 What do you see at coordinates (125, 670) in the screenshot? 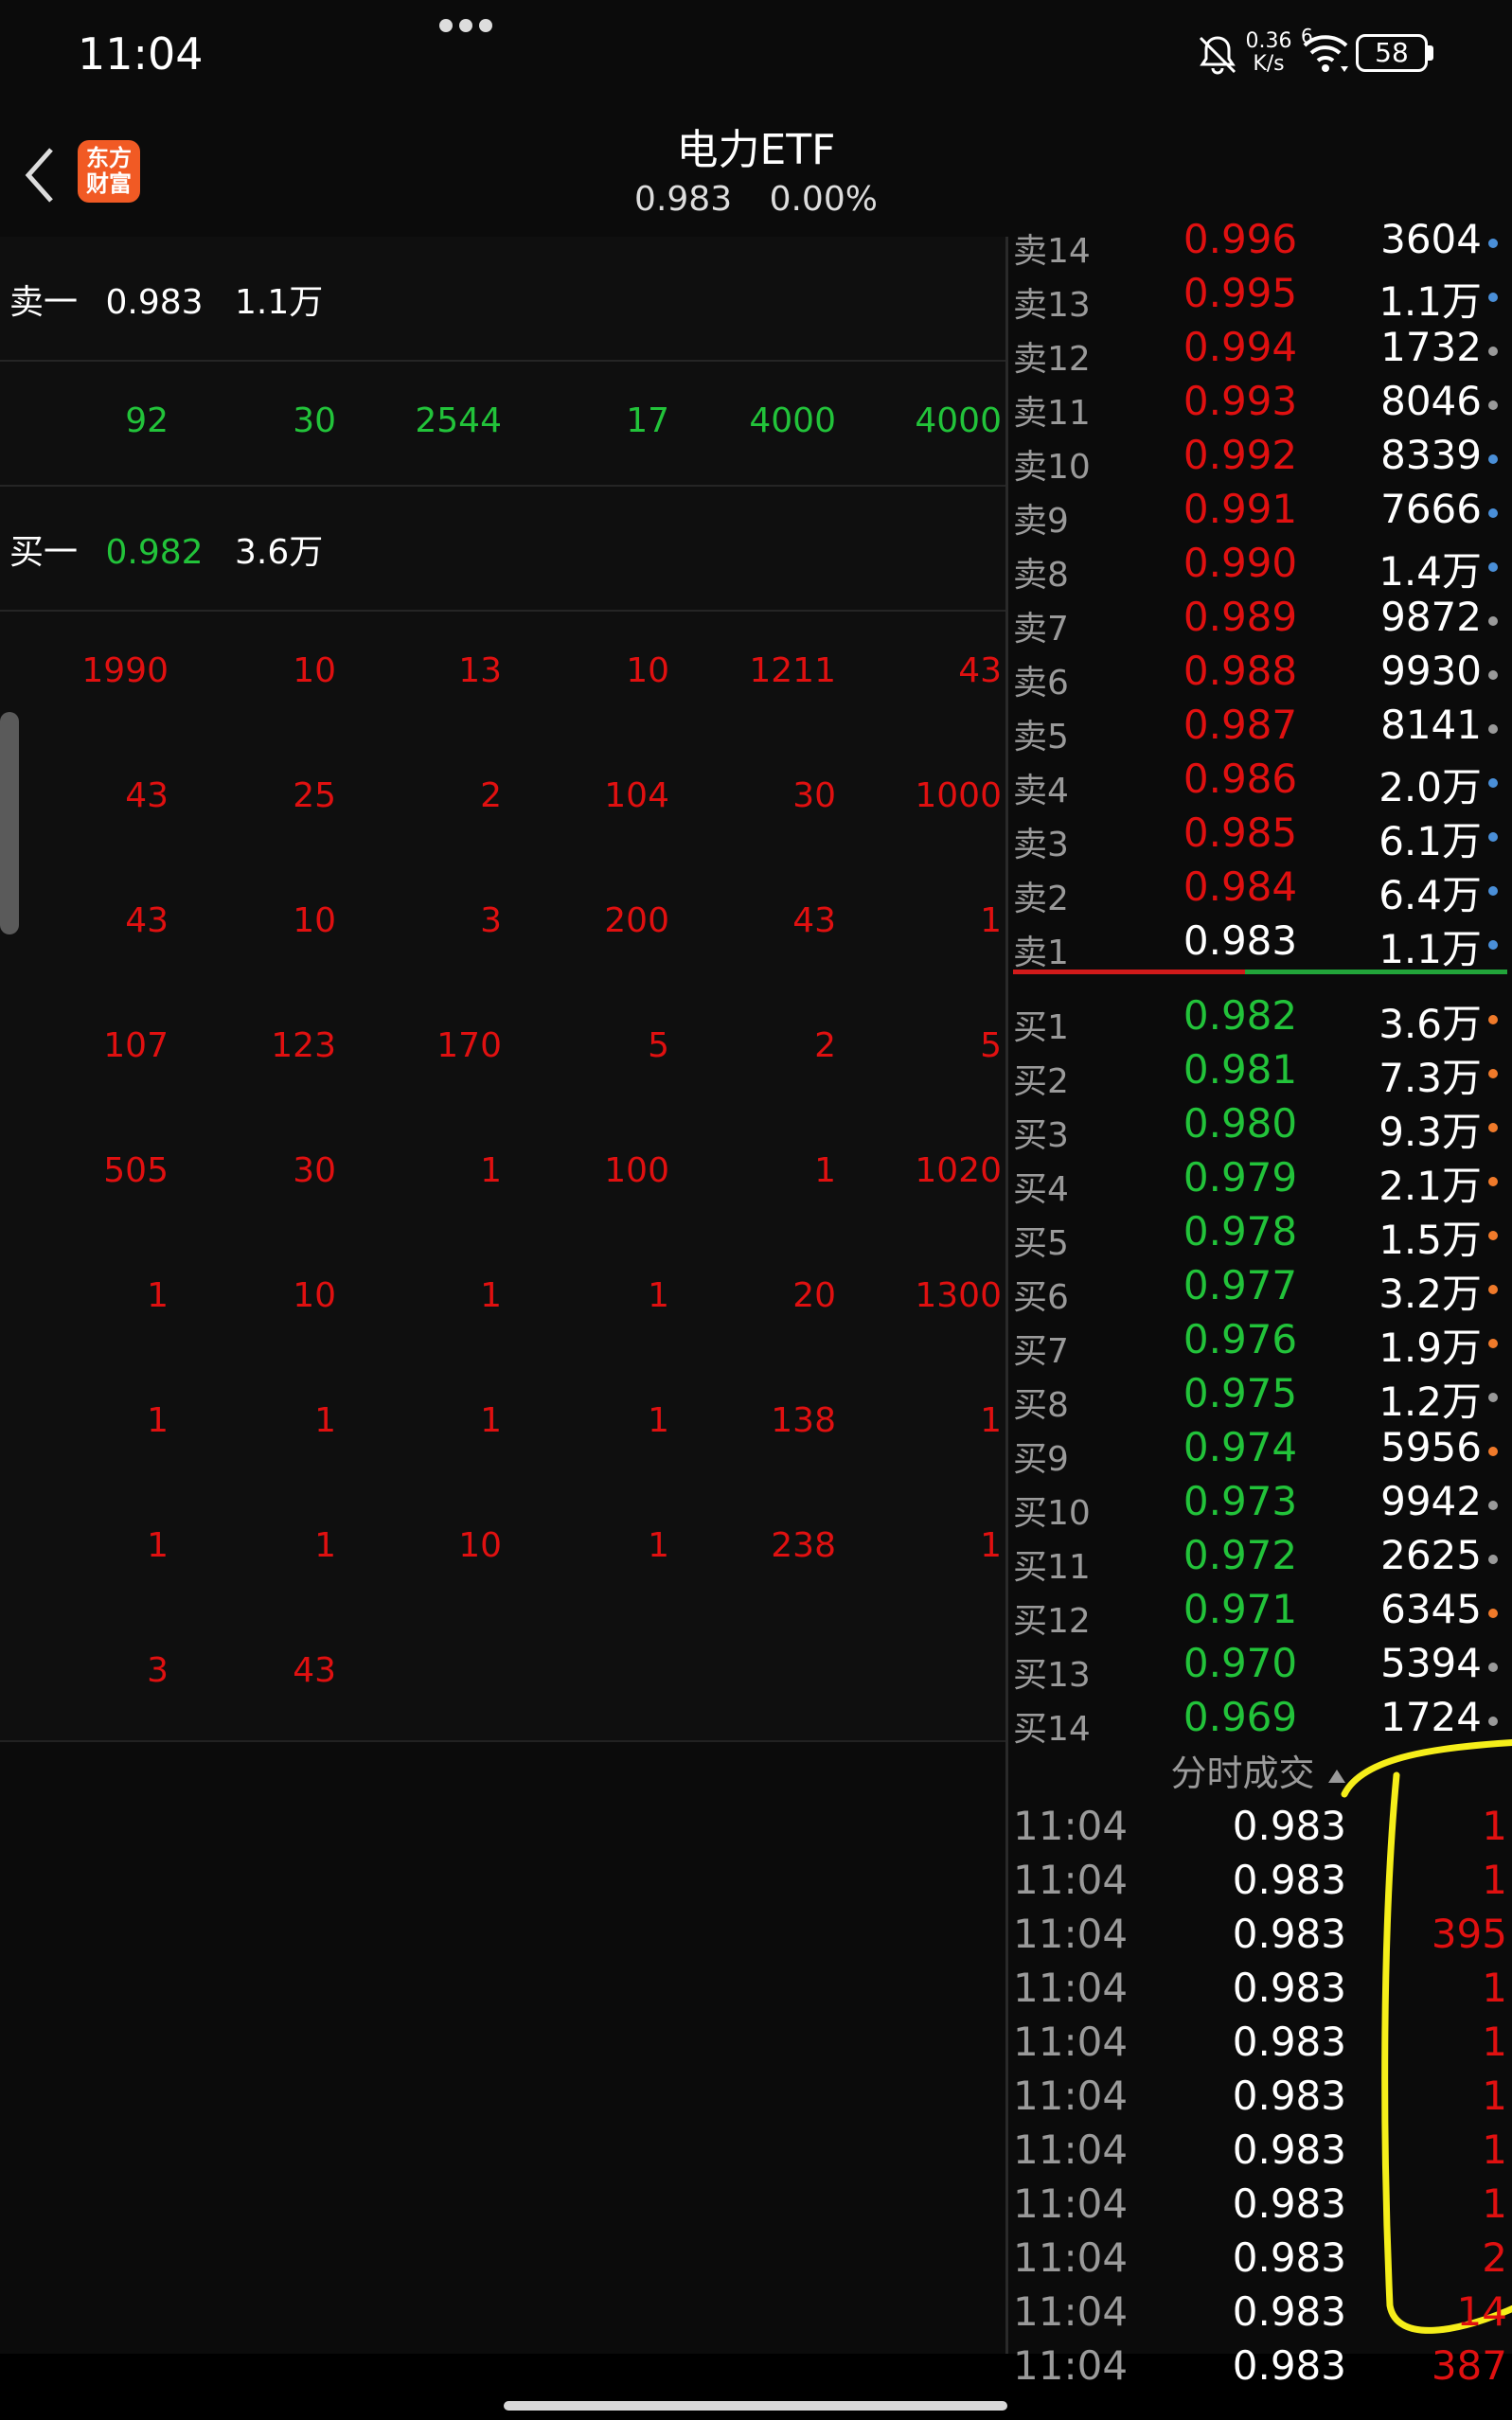
I see `bid-queue-cell: 1990` at bounding box center [125, 670].